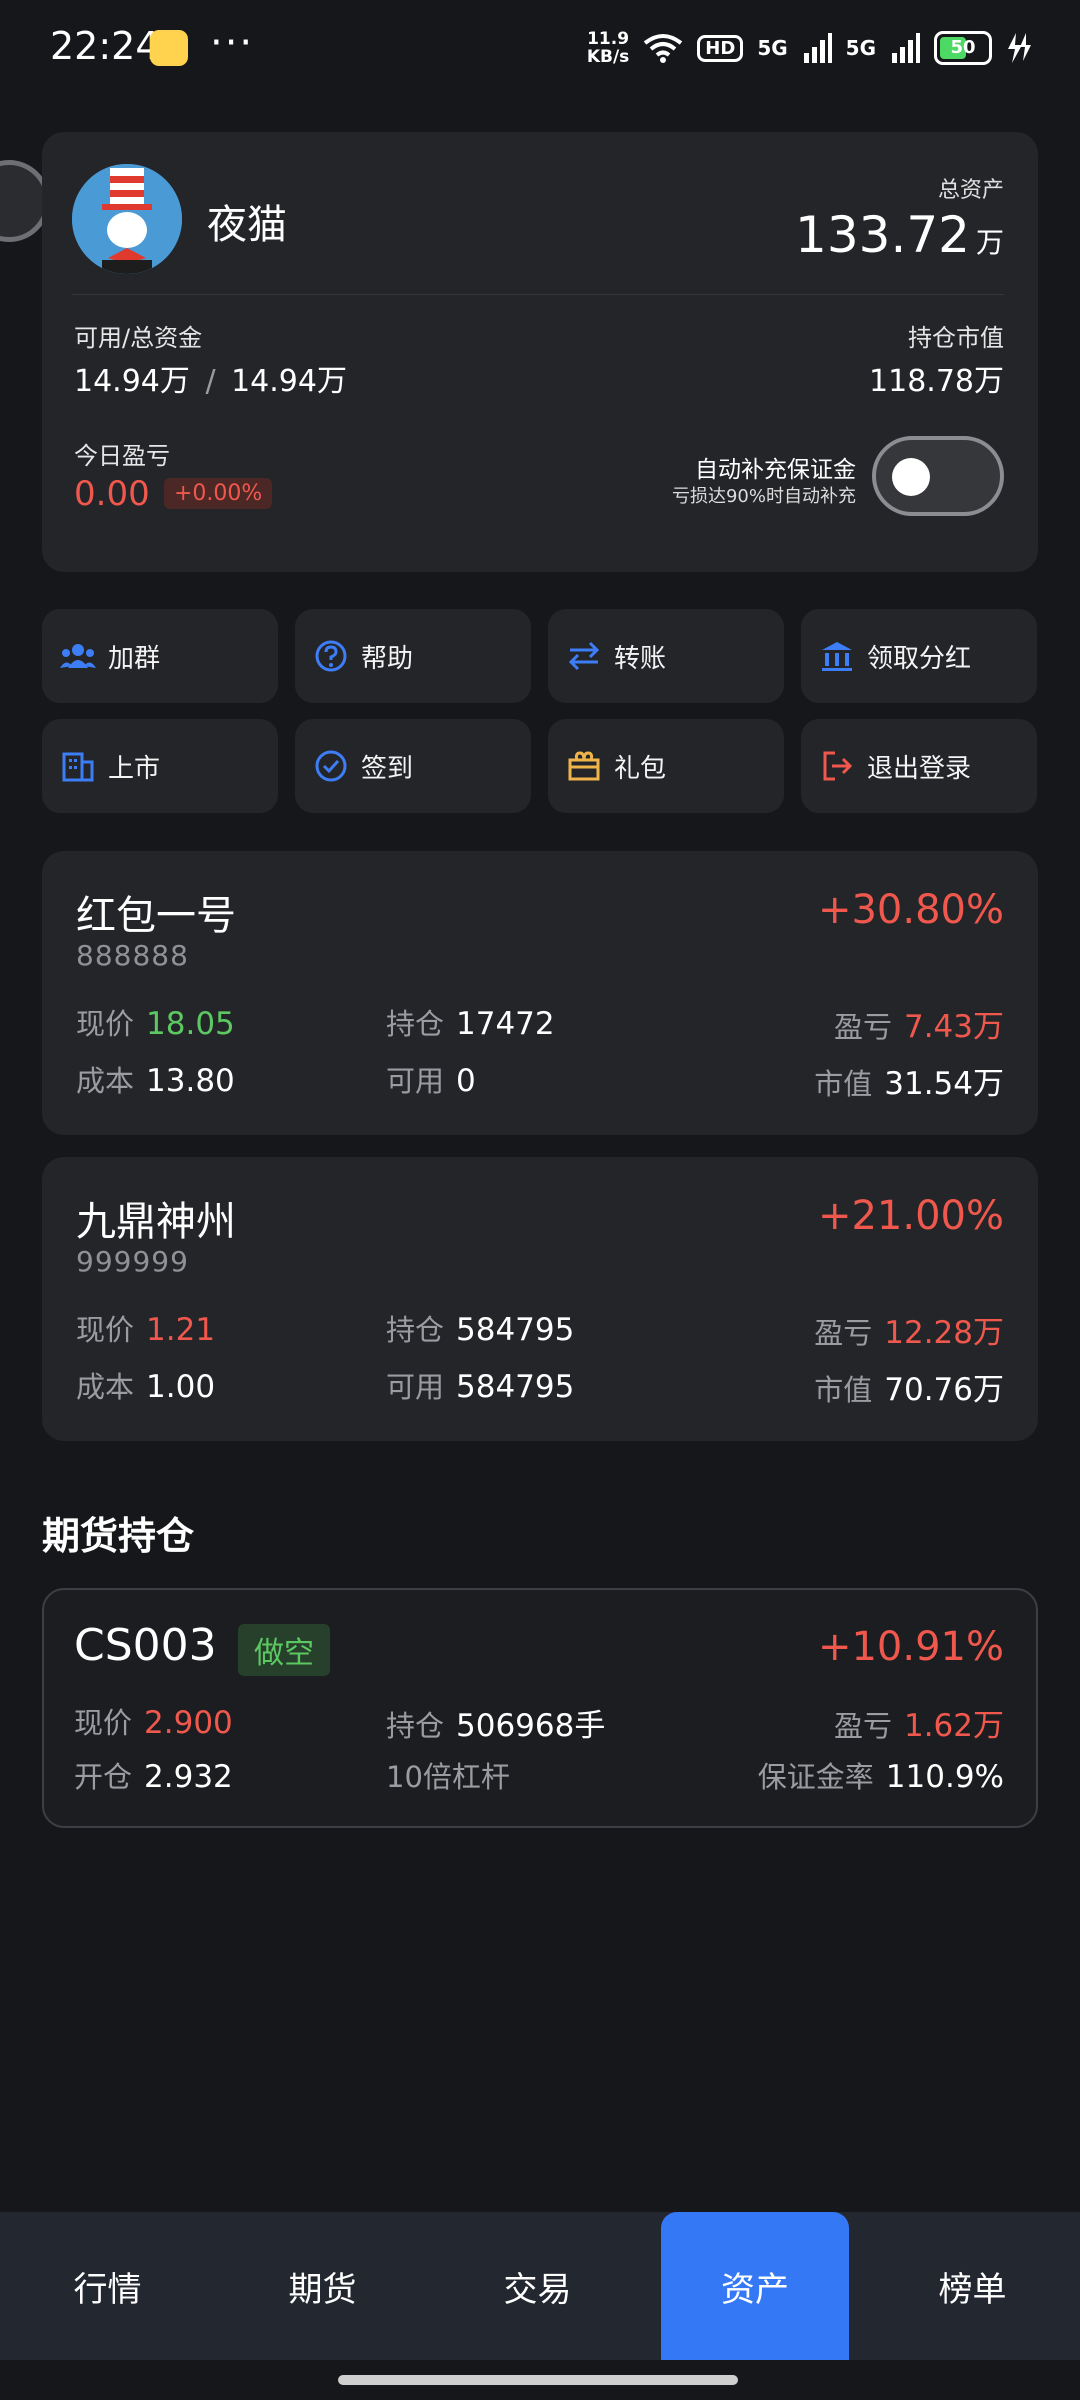 This screenshot has height=2400, width=1080. I want to click on bottom-navigation: 行情 期货 交易 资产 榜单, so click(540, 2286).